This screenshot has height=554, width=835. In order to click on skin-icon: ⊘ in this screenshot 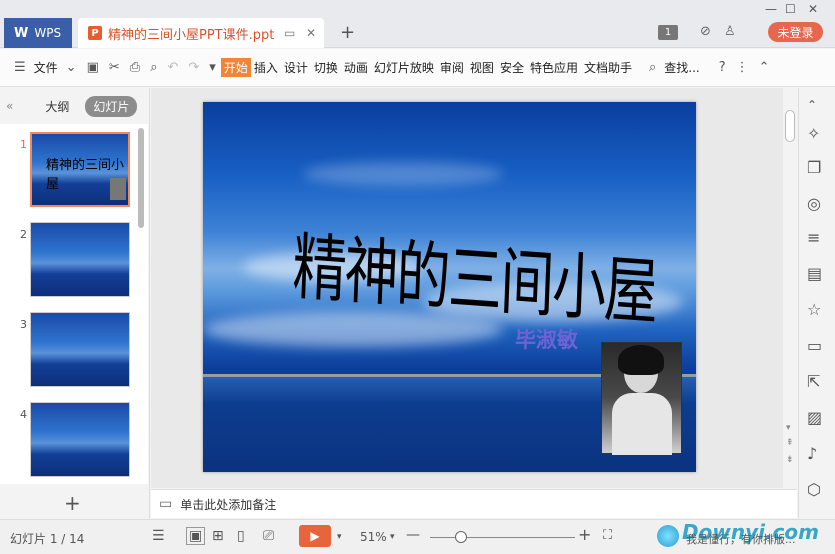, I will do `click(705, 31)`.